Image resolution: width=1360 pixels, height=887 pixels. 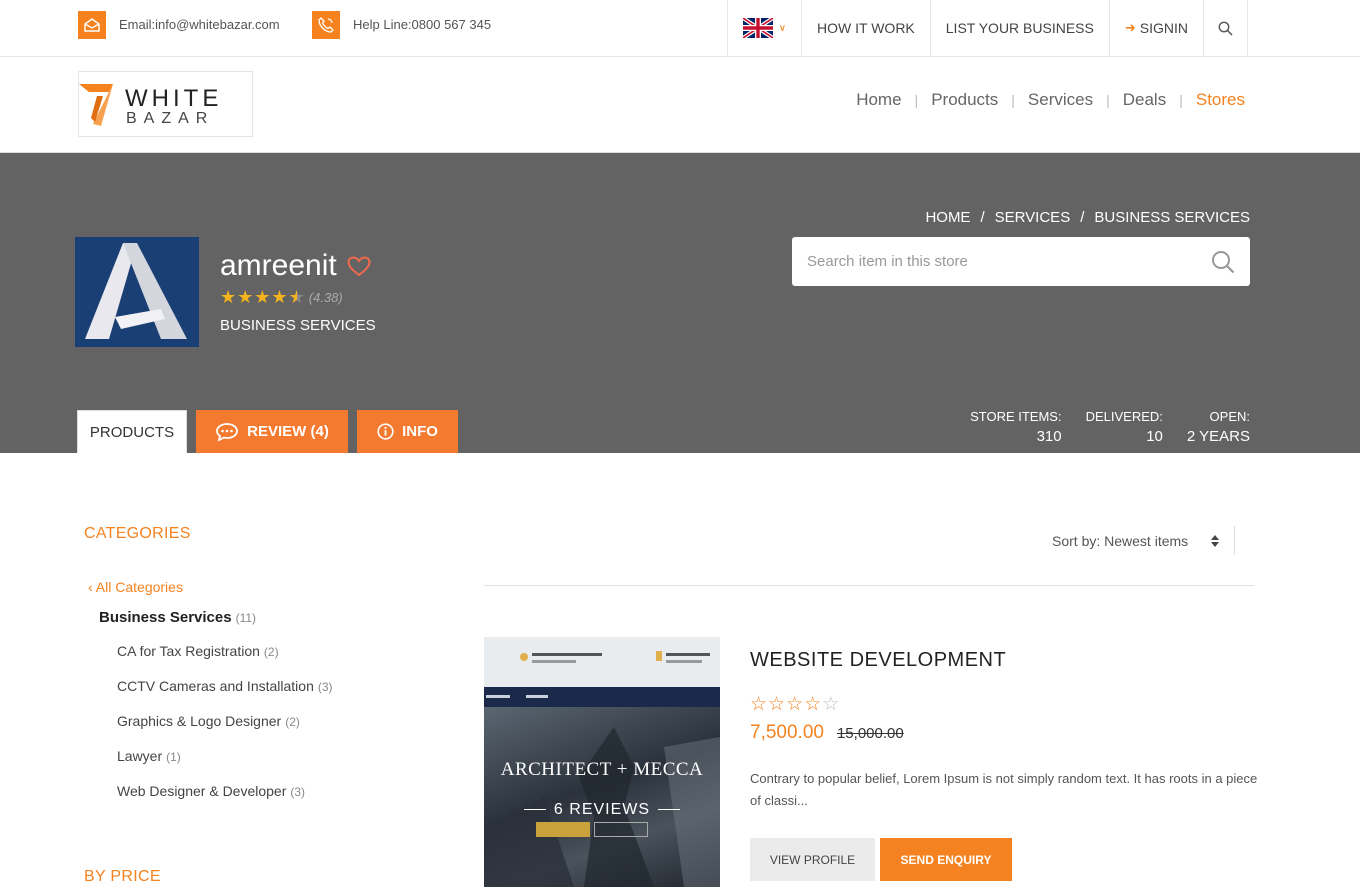 I want to click on stat-value: 310, so click(x=1049, y=436).